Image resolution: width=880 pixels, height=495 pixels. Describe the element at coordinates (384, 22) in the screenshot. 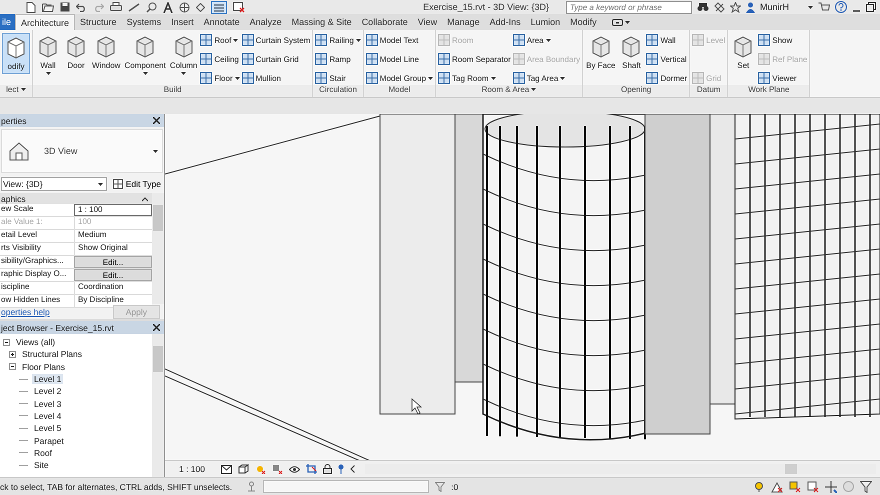

I see `ribbon-tab: Collaborate` at that location.